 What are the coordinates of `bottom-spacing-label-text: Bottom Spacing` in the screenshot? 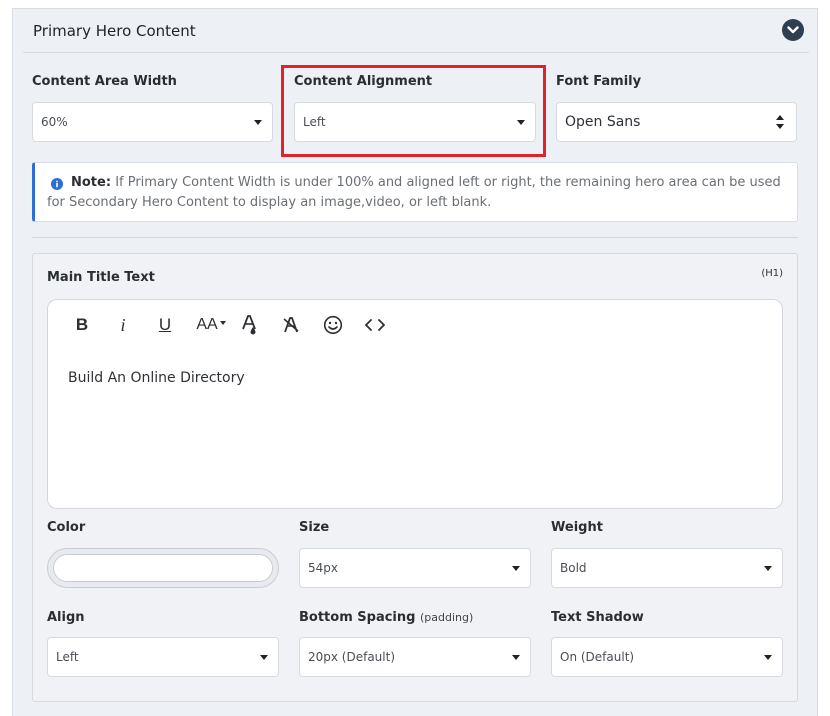 It's located at (357, 617).